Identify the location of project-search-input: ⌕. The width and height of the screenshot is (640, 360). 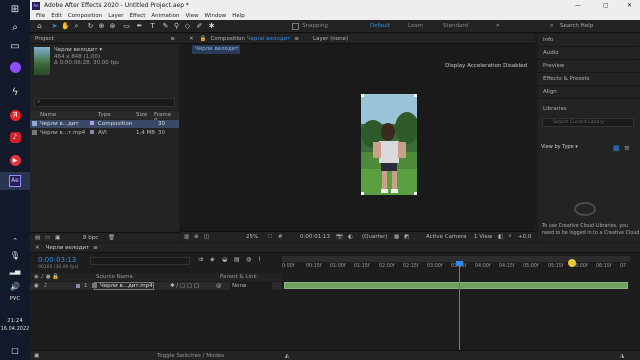
(104, 102).